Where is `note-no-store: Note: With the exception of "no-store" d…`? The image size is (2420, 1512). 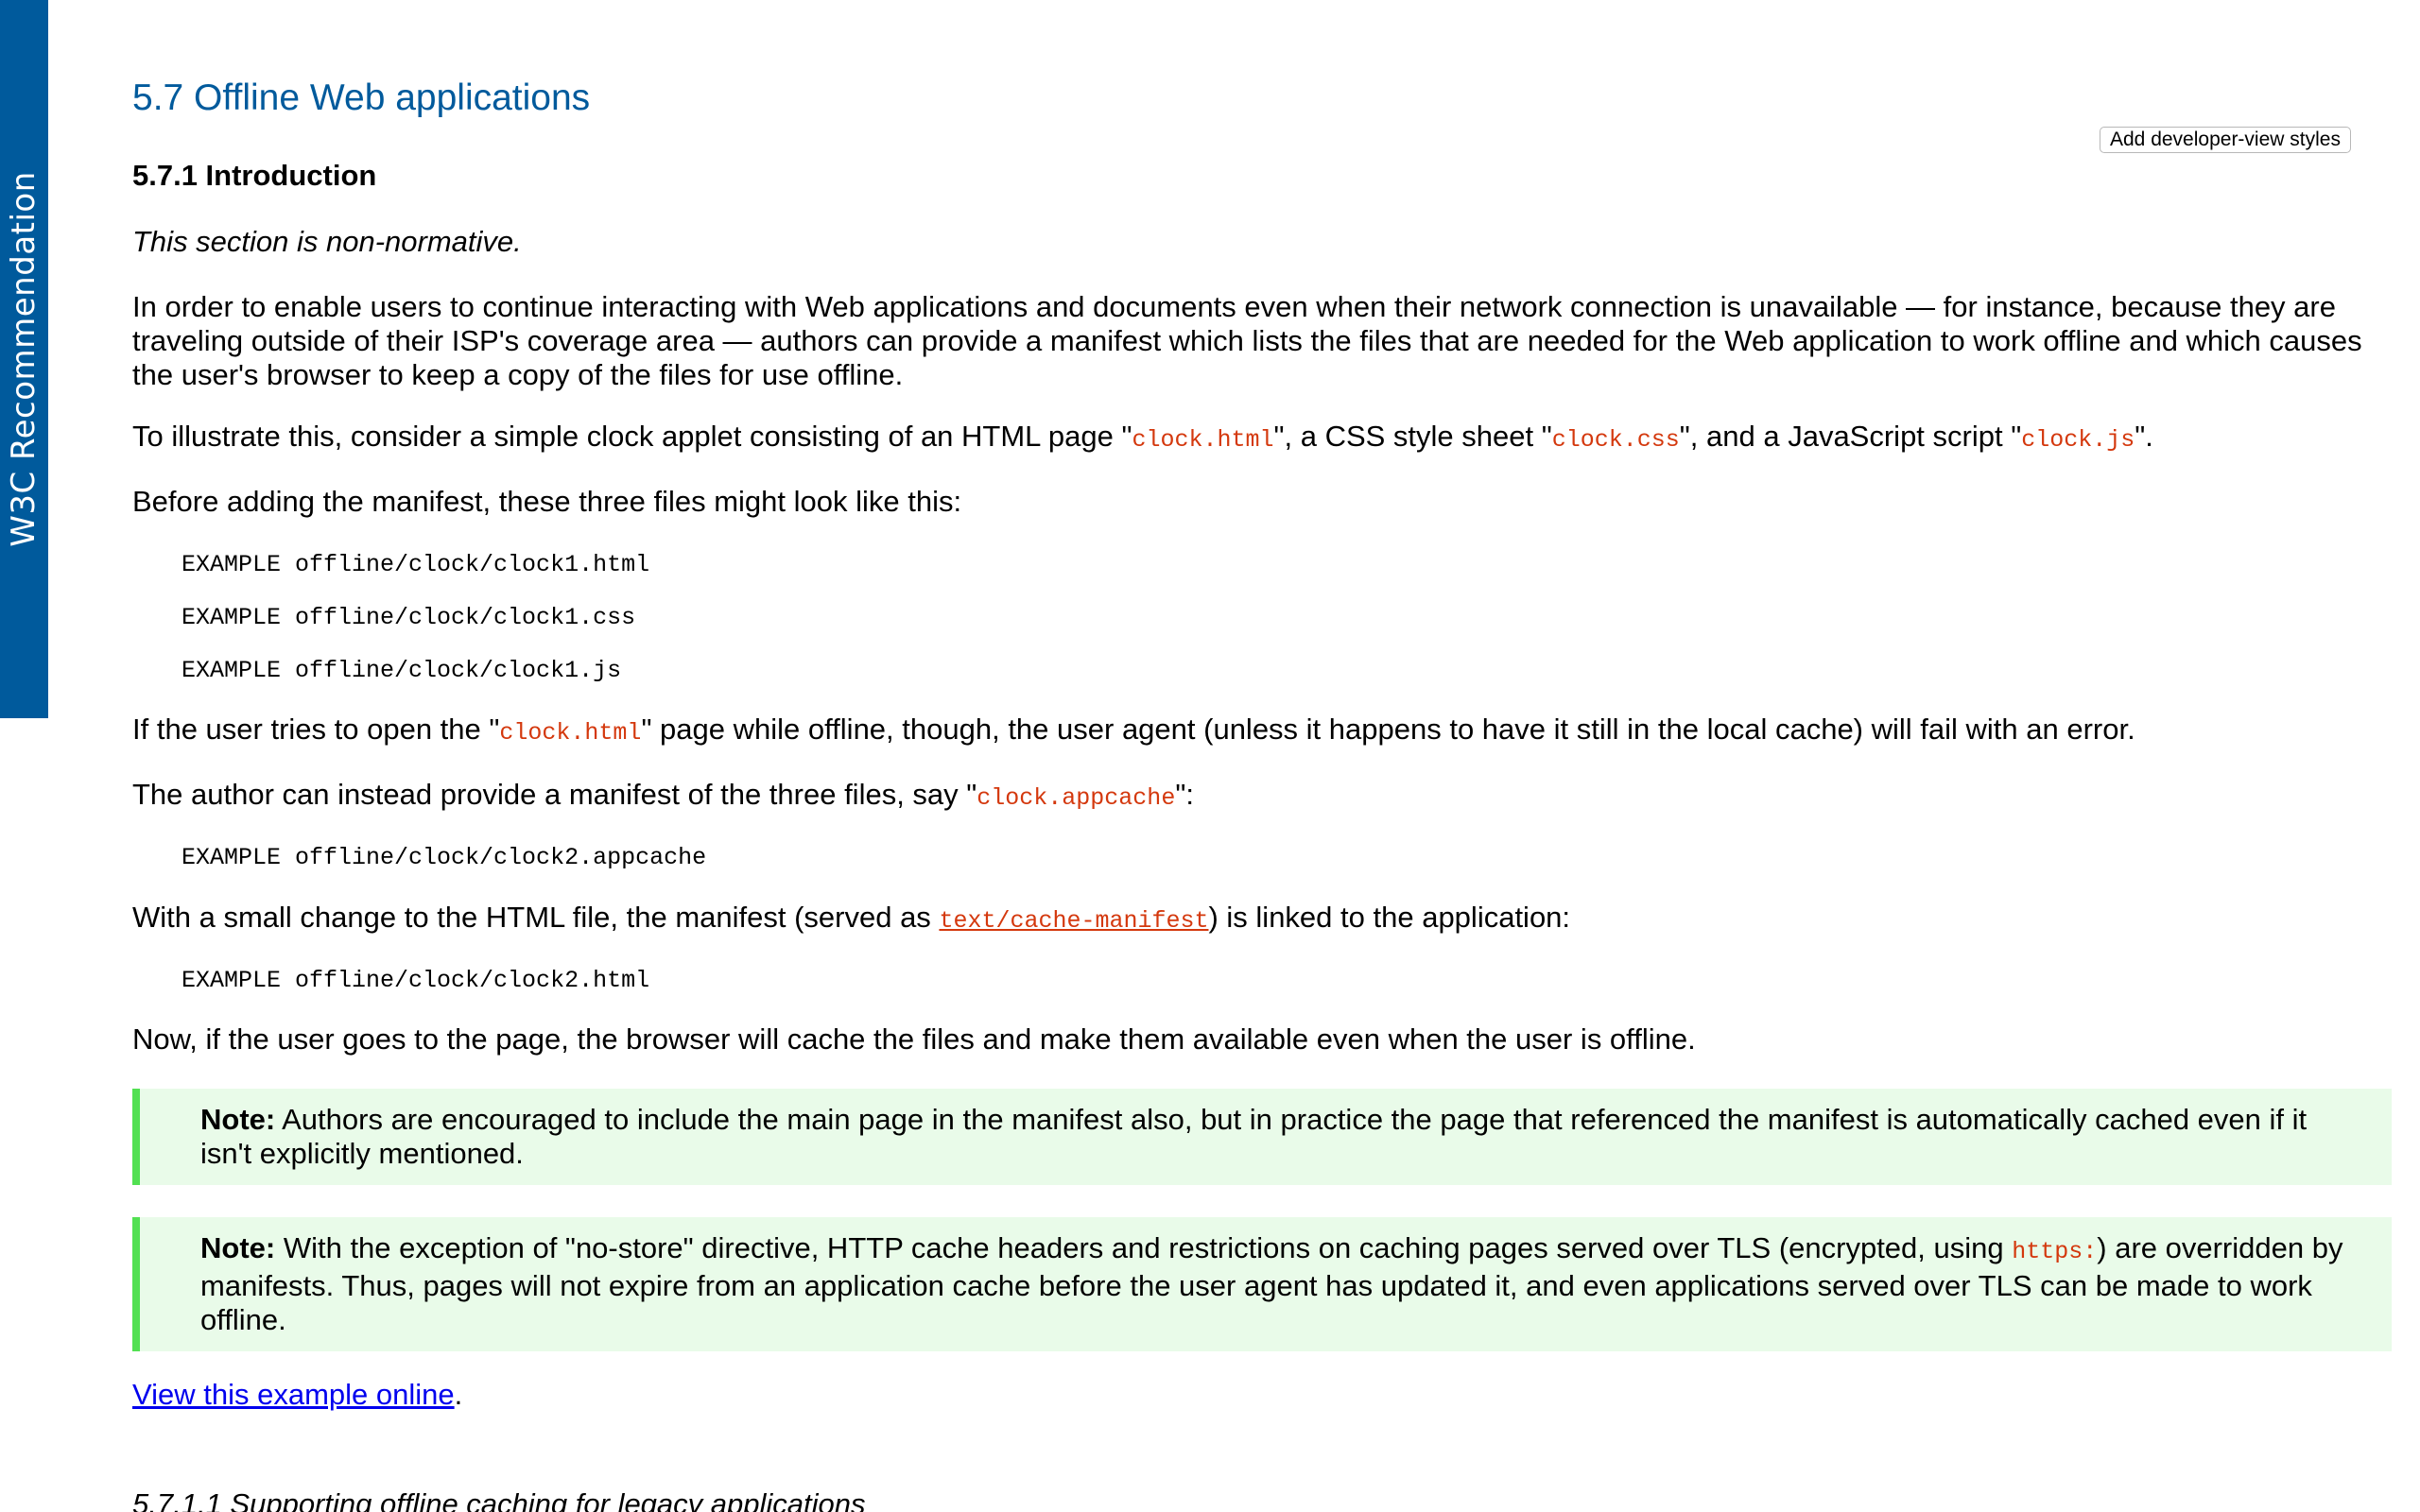
note-no-store: Note: With the exception of "no-store" d… is located at coordinates (1262, 1284).